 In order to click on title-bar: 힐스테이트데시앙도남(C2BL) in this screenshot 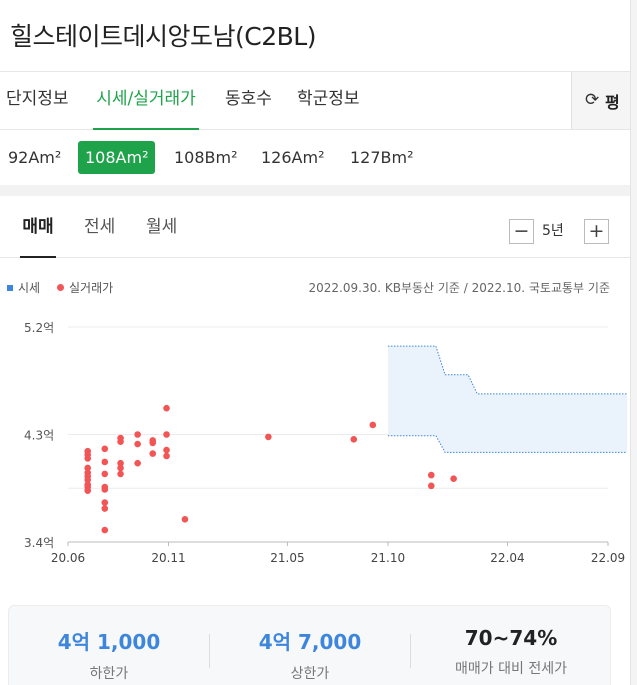, I will do `click(318, 36)`.